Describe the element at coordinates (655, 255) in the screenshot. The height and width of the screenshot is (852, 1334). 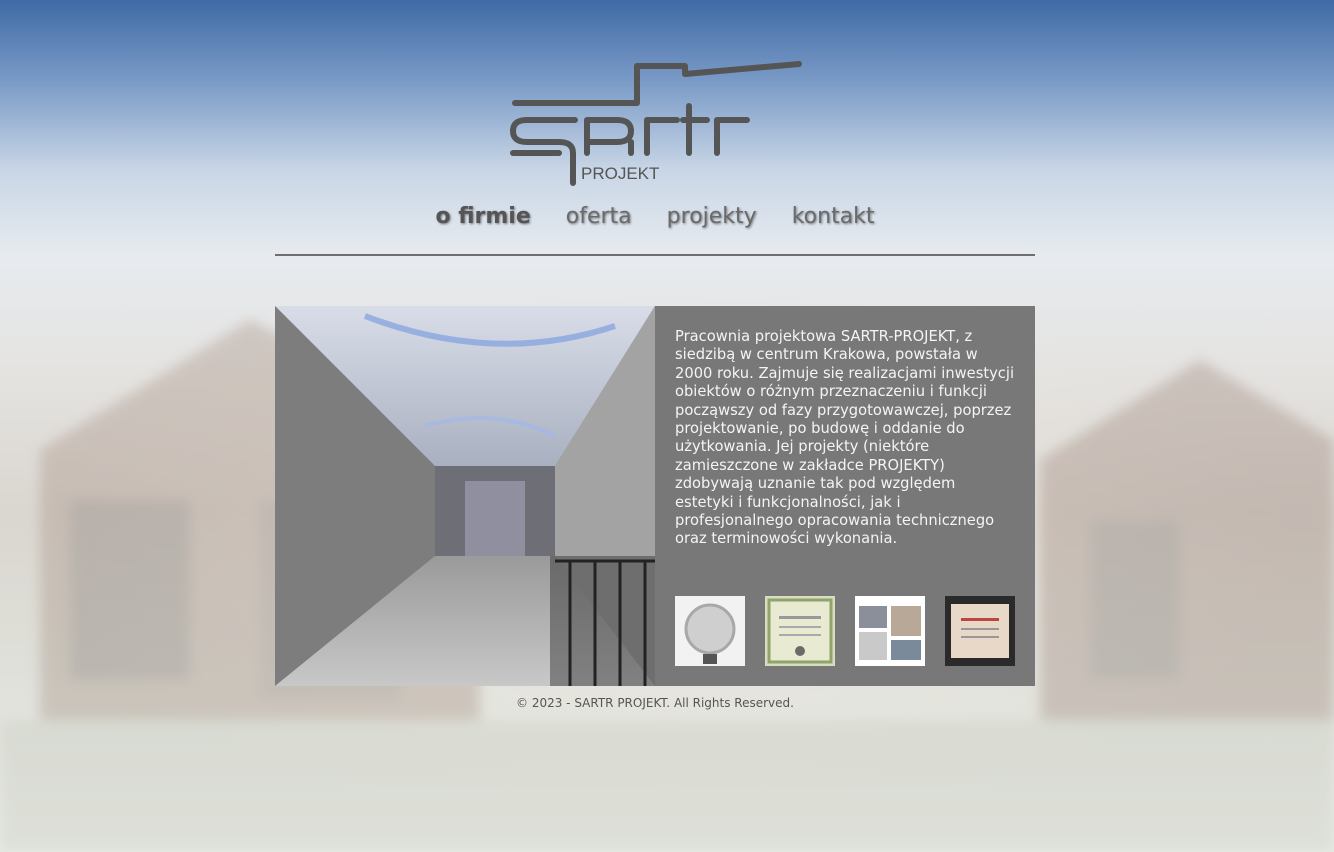
I see `nav-divider` at that location.